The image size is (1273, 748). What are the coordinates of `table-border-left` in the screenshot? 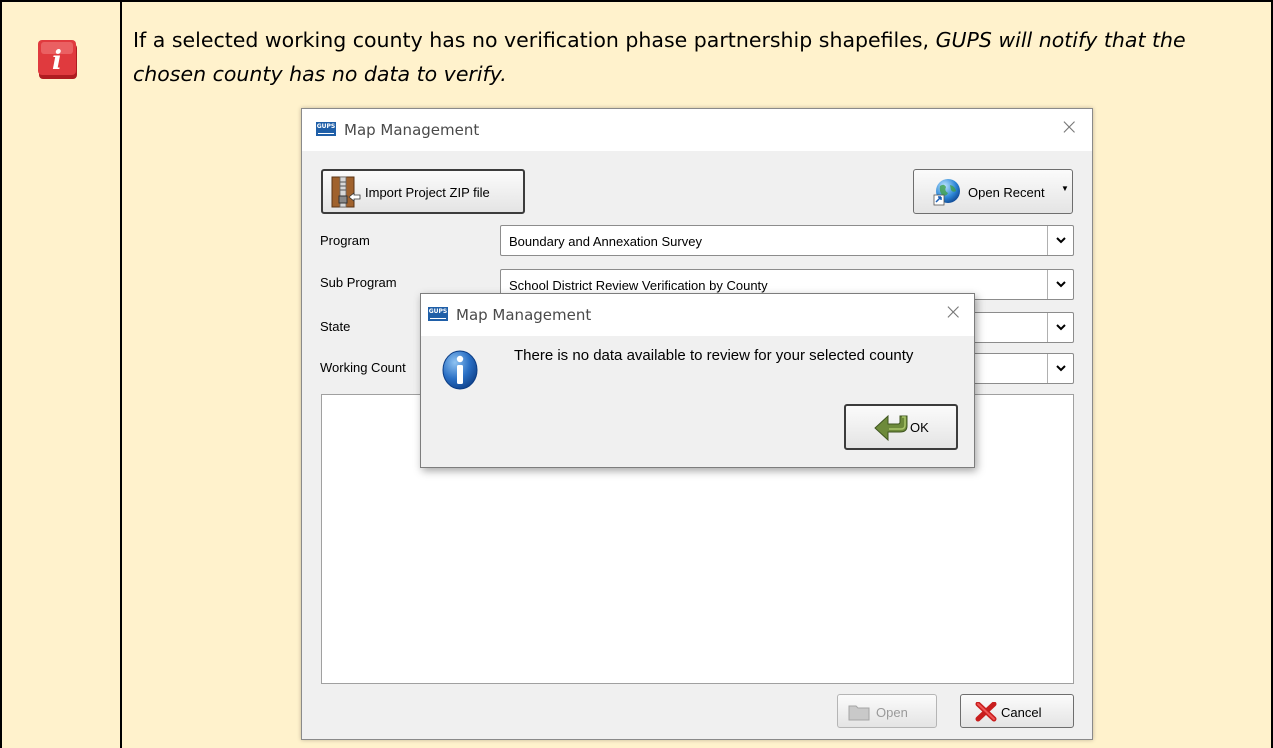 It's located at (1, 374).